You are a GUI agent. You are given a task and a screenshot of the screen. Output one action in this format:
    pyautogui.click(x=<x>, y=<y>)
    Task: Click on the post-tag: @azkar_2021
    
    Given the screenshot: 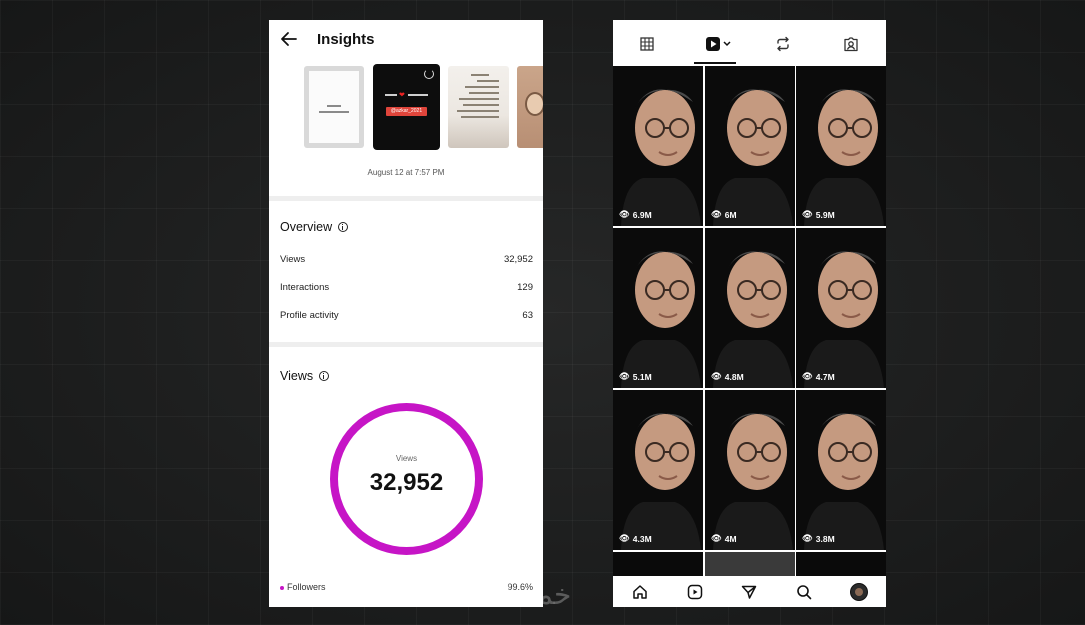 What is the action you would take?
    pyautogui.click(x=406, y=111)
    